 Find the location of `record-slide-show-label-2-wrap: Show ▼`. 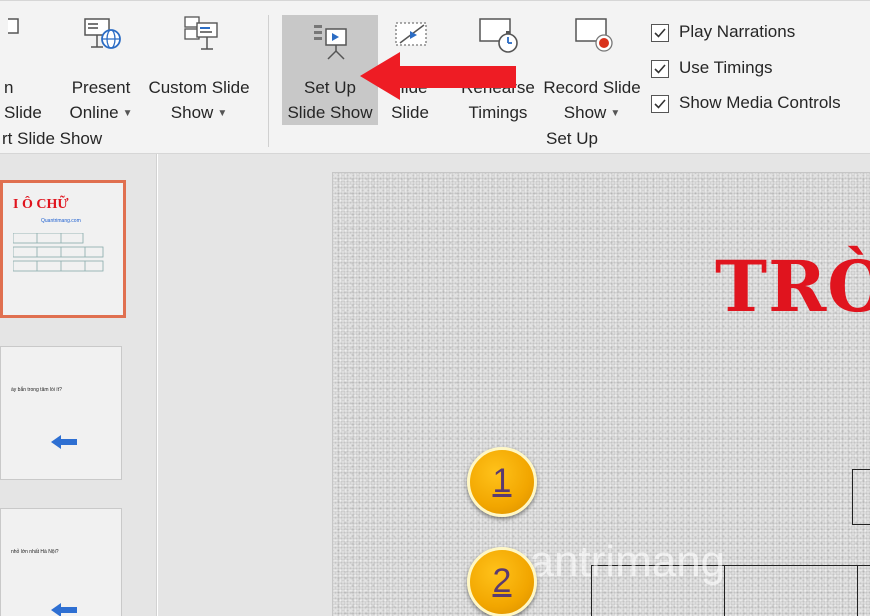

record-slide-show-label-2-wrap: Show ▼ is located at coordinates (592, 113).